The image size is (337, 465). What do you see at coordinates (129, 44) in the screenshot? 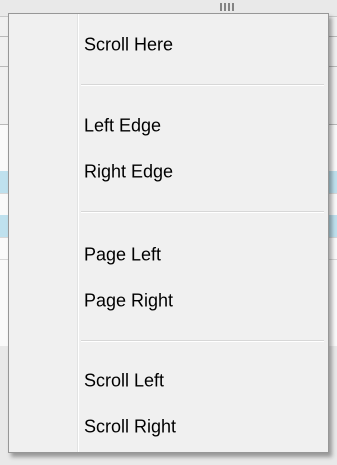
I see `menu-item-label: Scroll Here` at bounding box center [129, 44].